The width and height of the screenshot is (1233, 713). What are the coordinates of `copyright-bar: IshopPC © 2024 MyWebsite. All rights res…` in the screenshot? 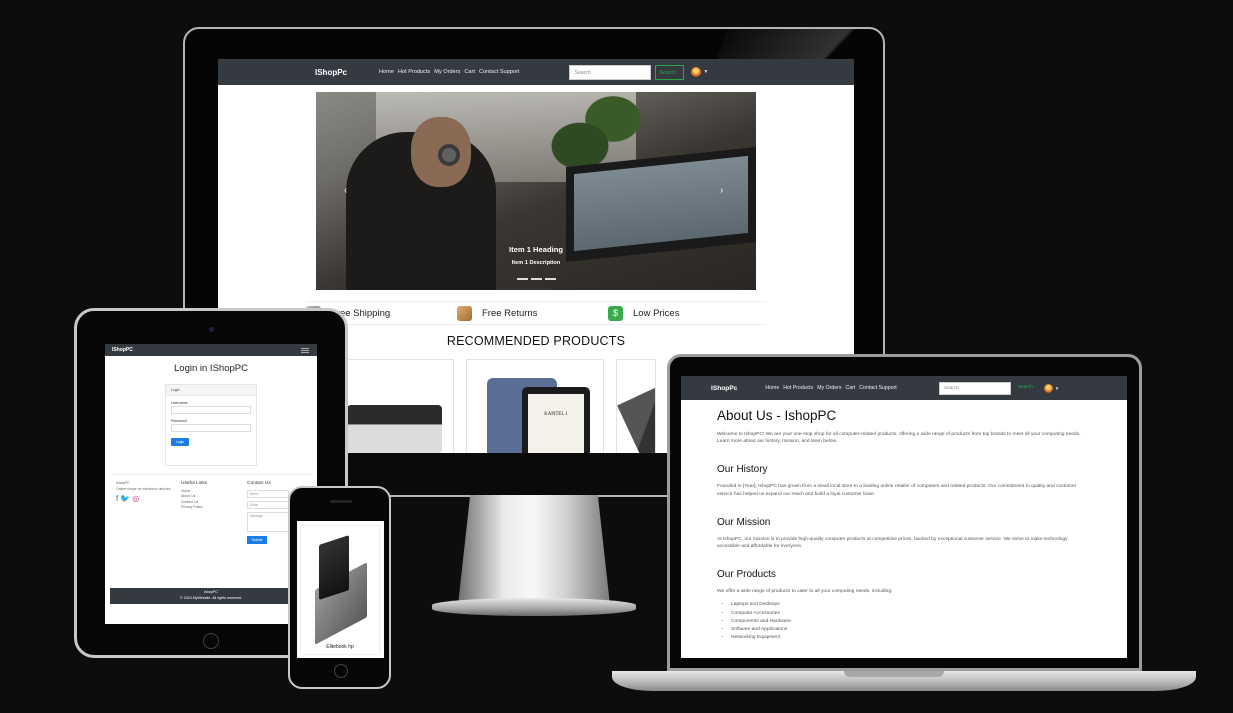 It's located at (211, 596).